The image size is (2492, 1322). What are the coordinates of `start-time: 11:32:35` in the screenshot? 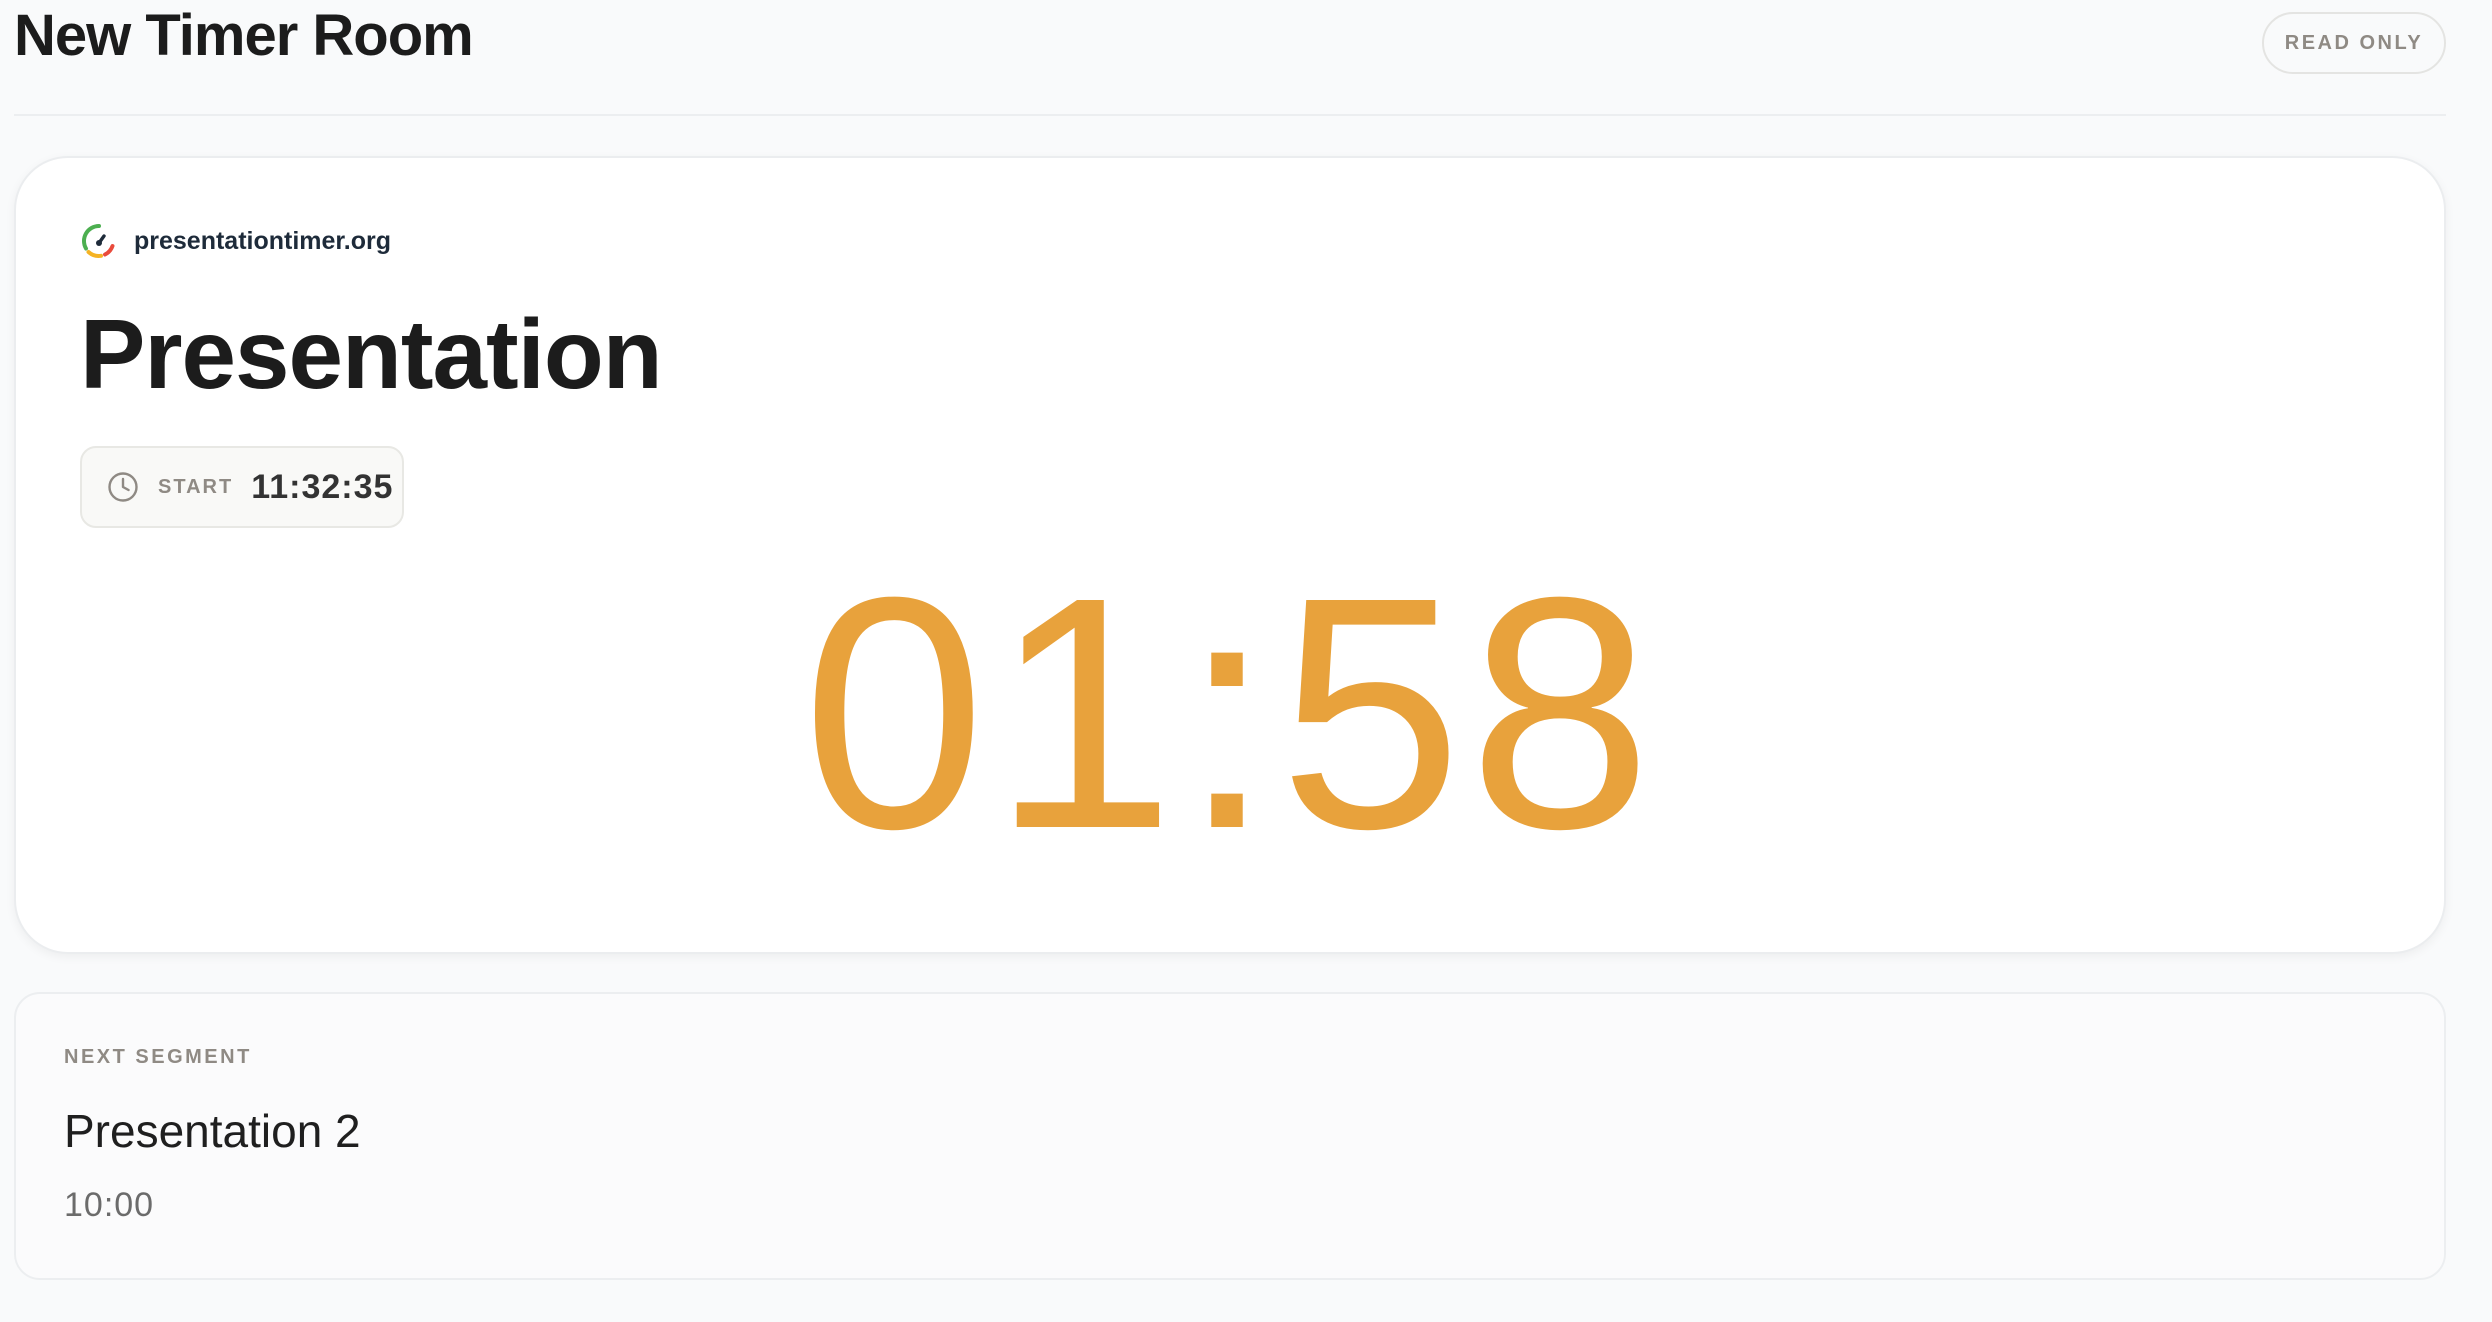 It's located at (322, 486).